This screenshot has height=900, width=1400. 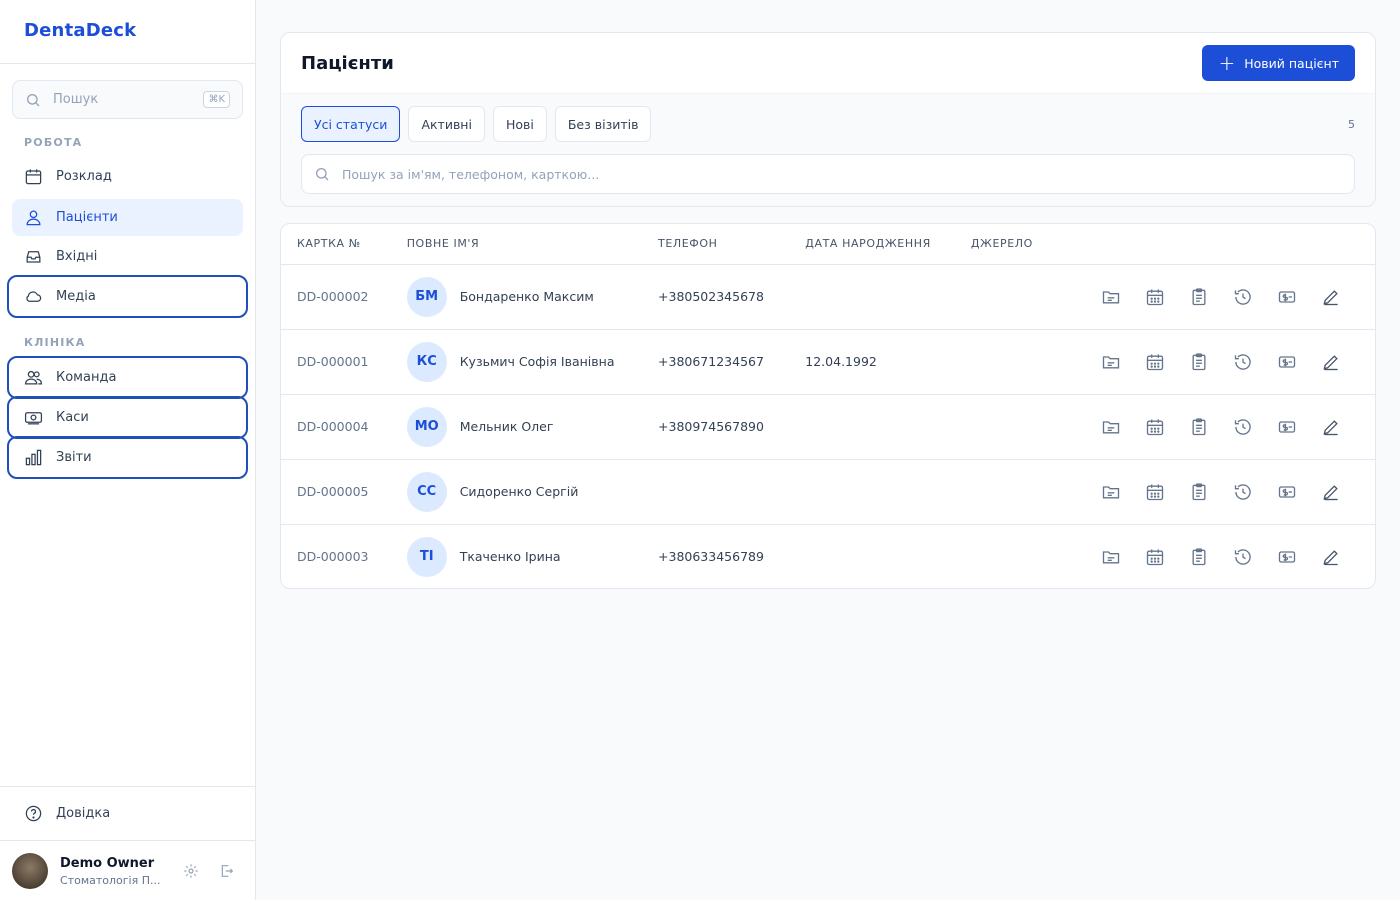 I want to click on card-number: DD-000001, so click(x=333, y=361).